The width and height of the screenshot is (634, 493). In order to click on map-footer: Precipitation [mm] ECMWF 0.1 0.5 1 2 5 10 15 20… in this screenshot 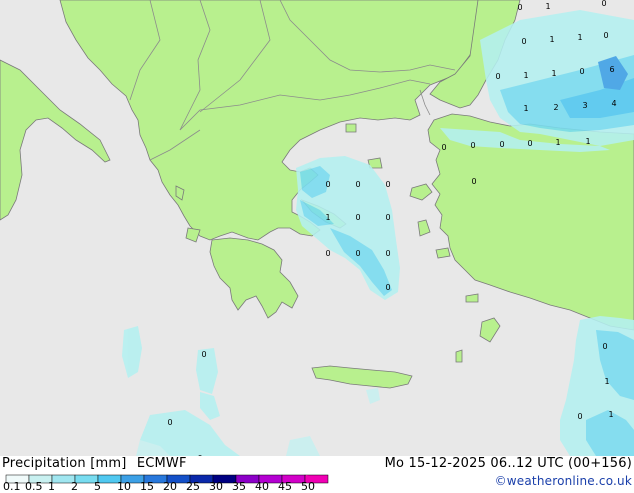, I will do `click(317, 474)`.